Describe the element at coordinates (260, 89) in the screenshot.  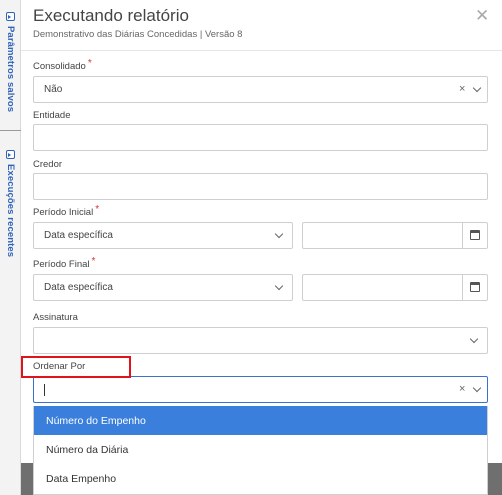
I see `consolidado-select: Não ×` at that location.